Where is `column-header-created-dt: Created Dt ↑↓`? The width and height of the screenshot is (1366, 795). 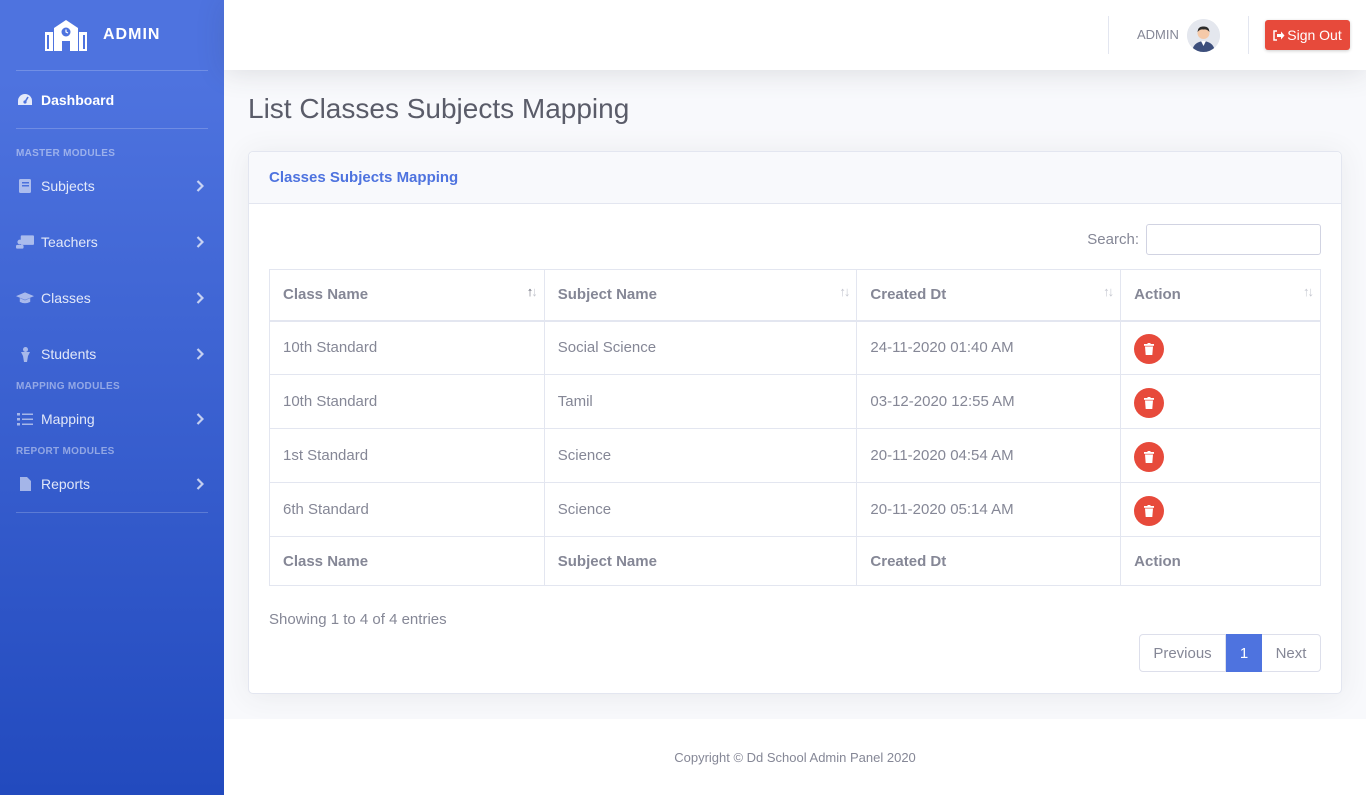 column-header-created-dt: Created Dt ↑↓ is located at coordinates (989, 295).